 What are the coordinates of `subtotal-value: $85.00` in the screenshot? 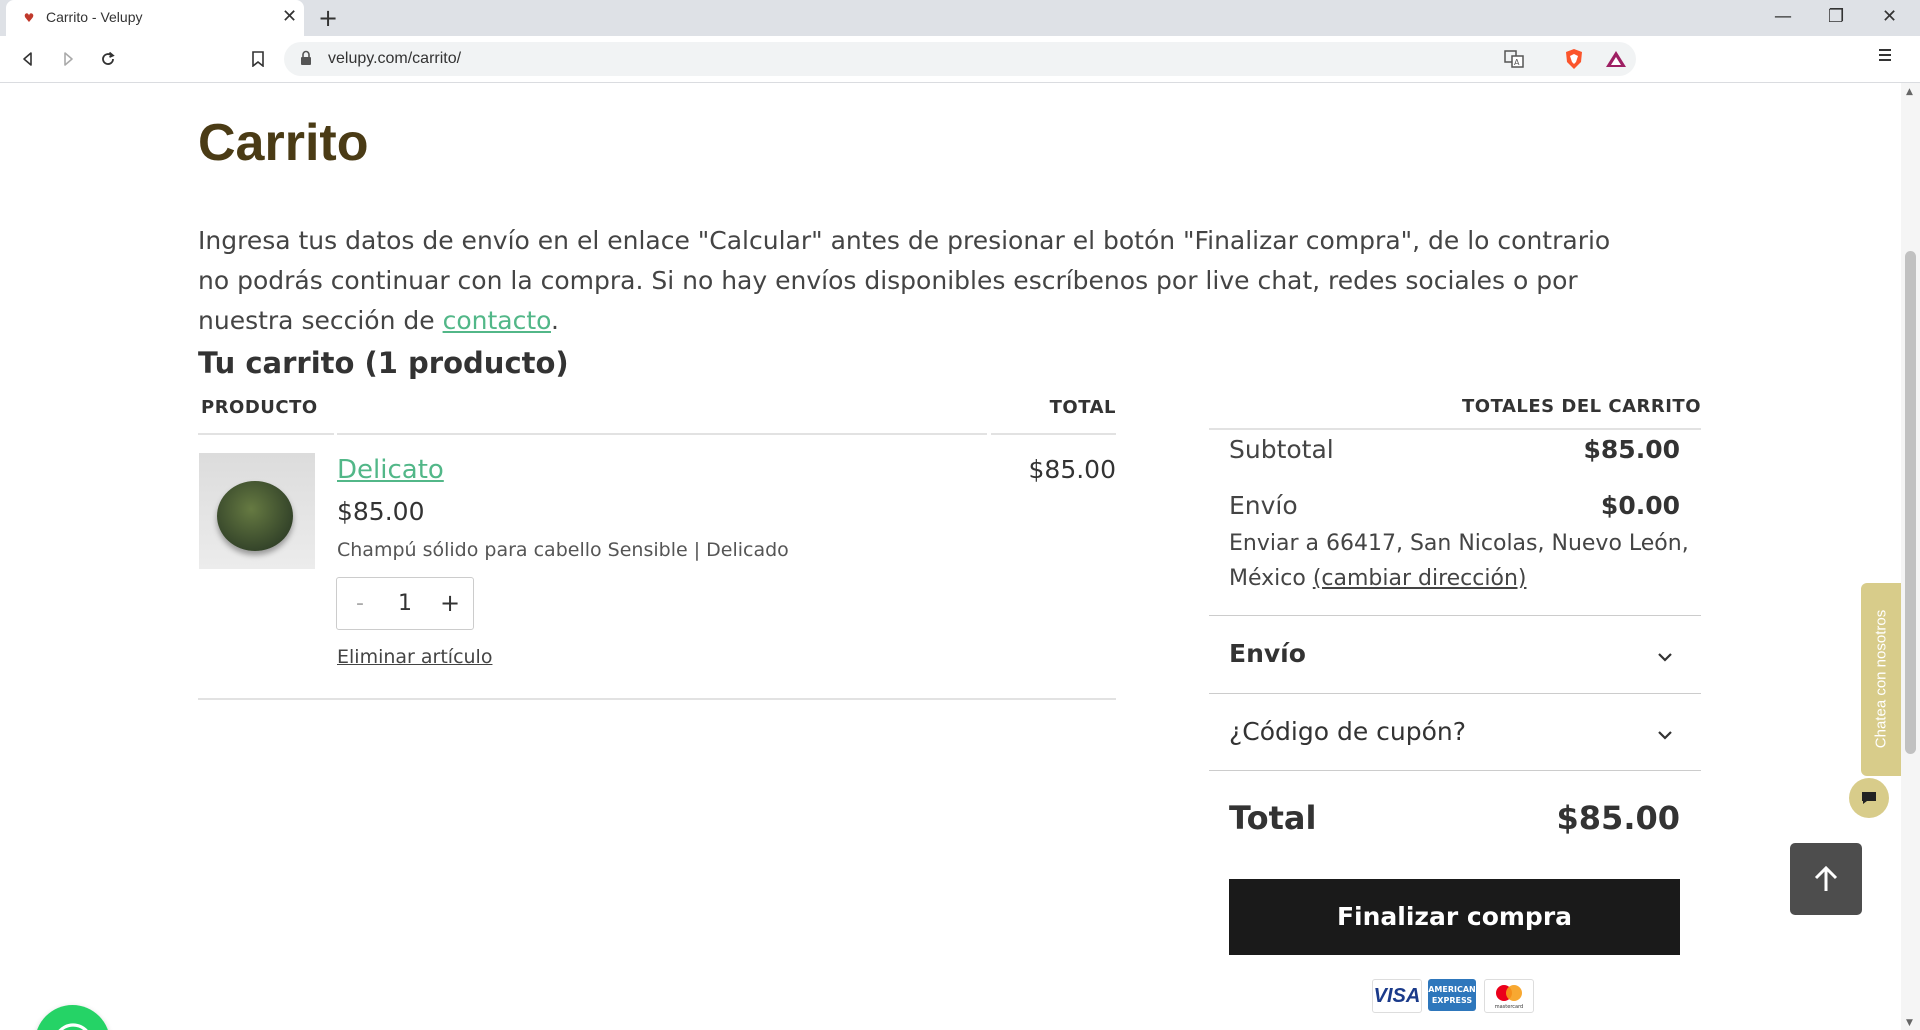 It's located at (1631, 449).